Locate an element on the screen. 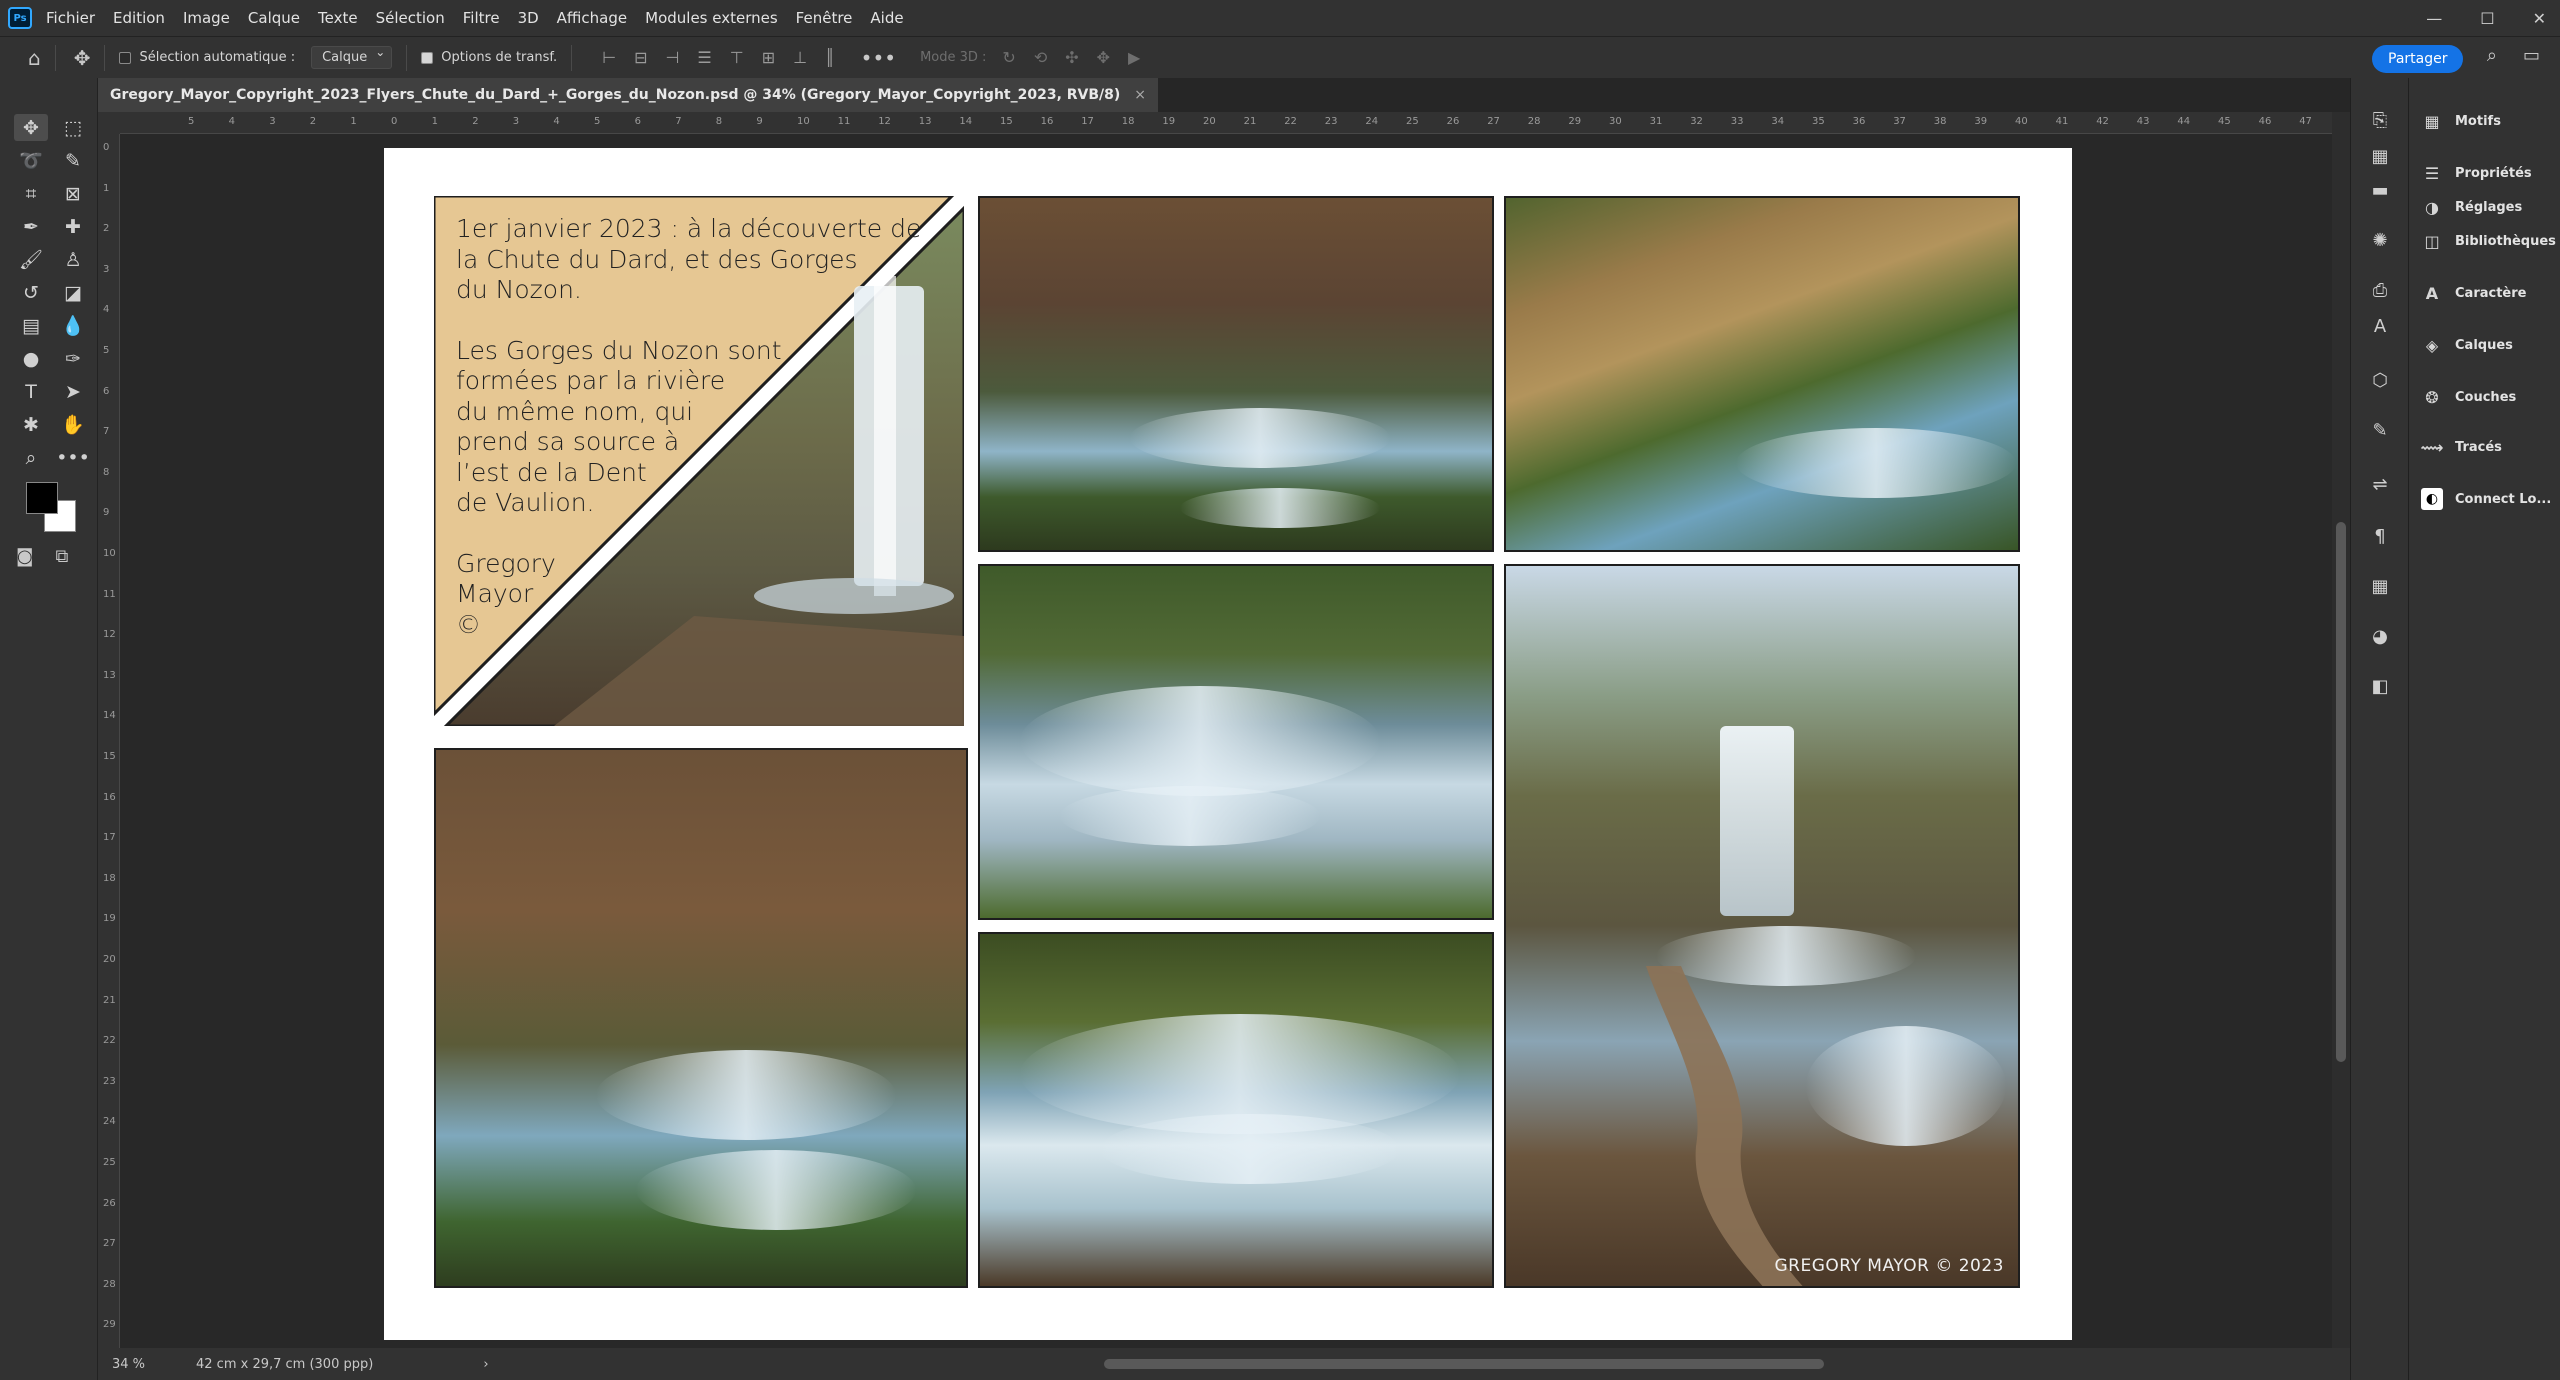 This screenshot has height=1380, width=2560. horizontal-scroll-thumb is located at coordinates (1464, 1364).